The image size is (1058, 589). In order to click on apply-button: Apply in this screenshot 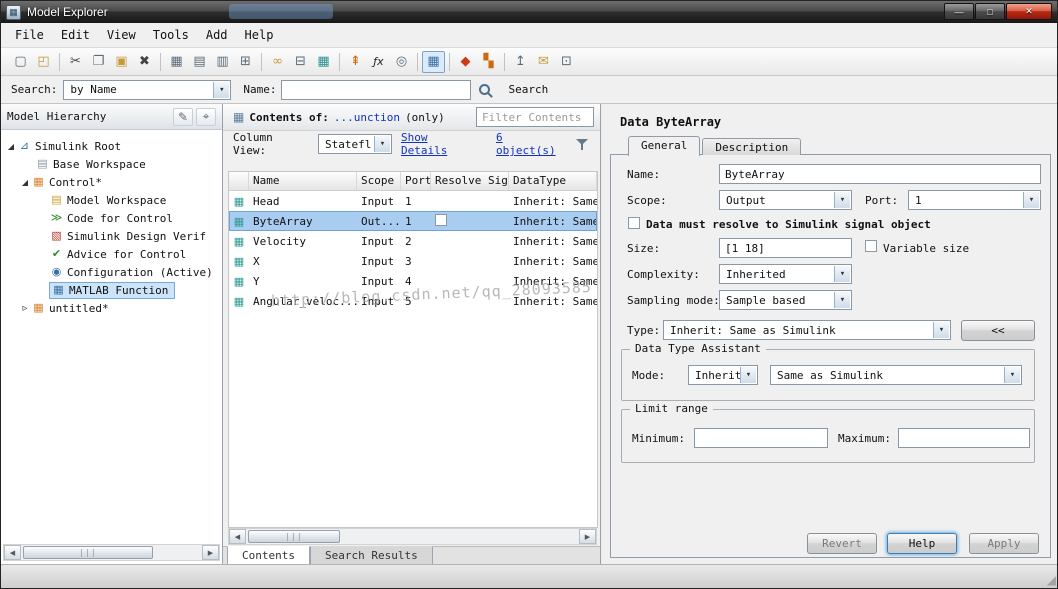, I will do `click(1004, 543)`.